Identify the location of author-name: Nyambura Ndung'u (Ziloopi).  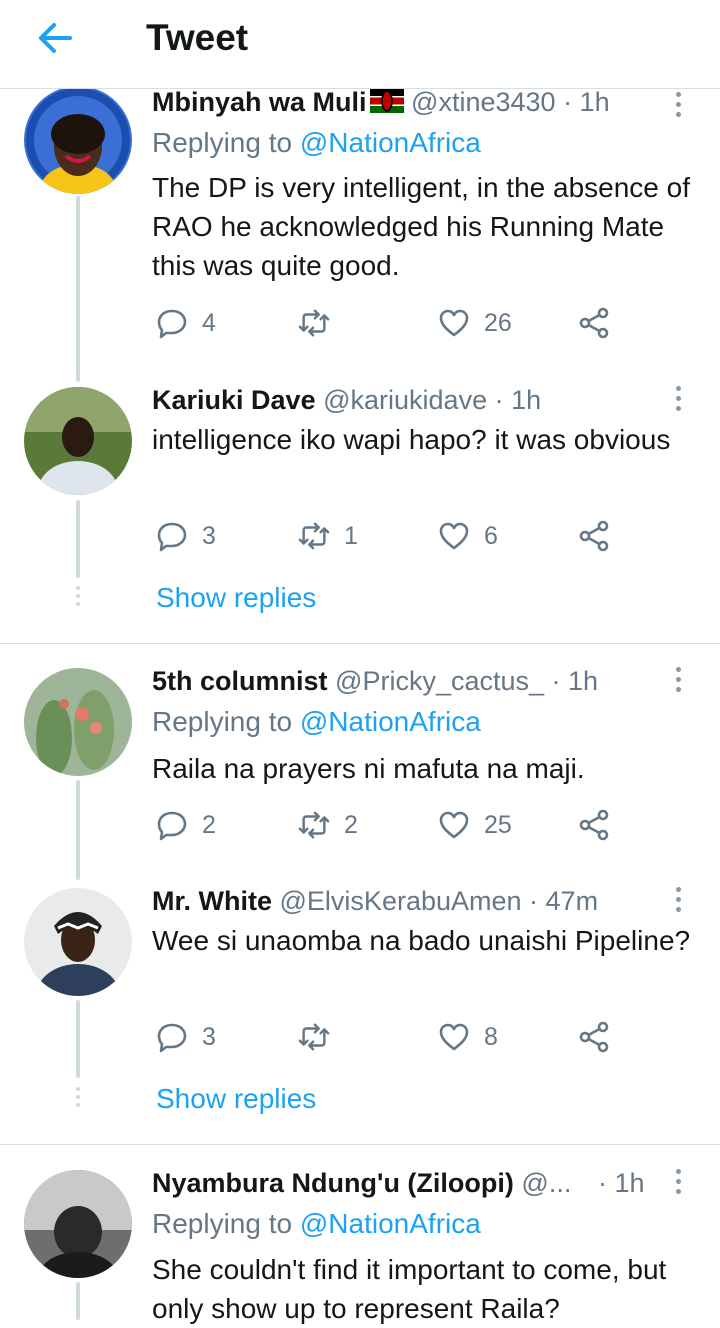
(333, 1183).